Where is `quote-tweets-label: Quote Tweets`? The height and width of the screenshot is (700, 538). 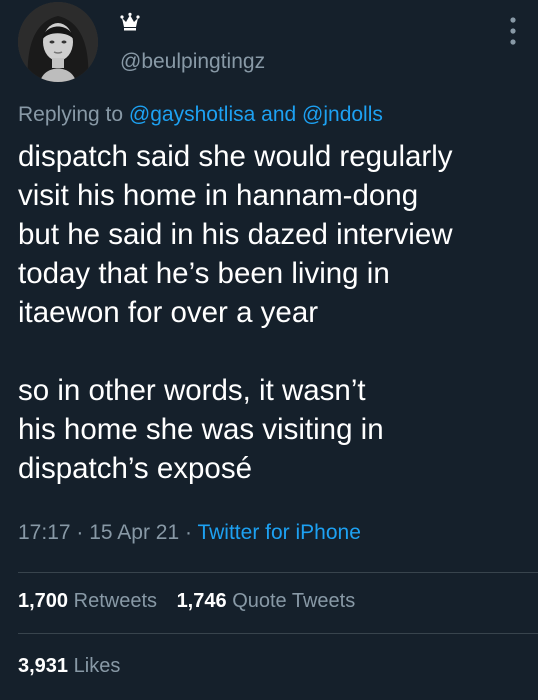
quote-tweets-label: Quote Tweets is located at coordinates (294, 601).